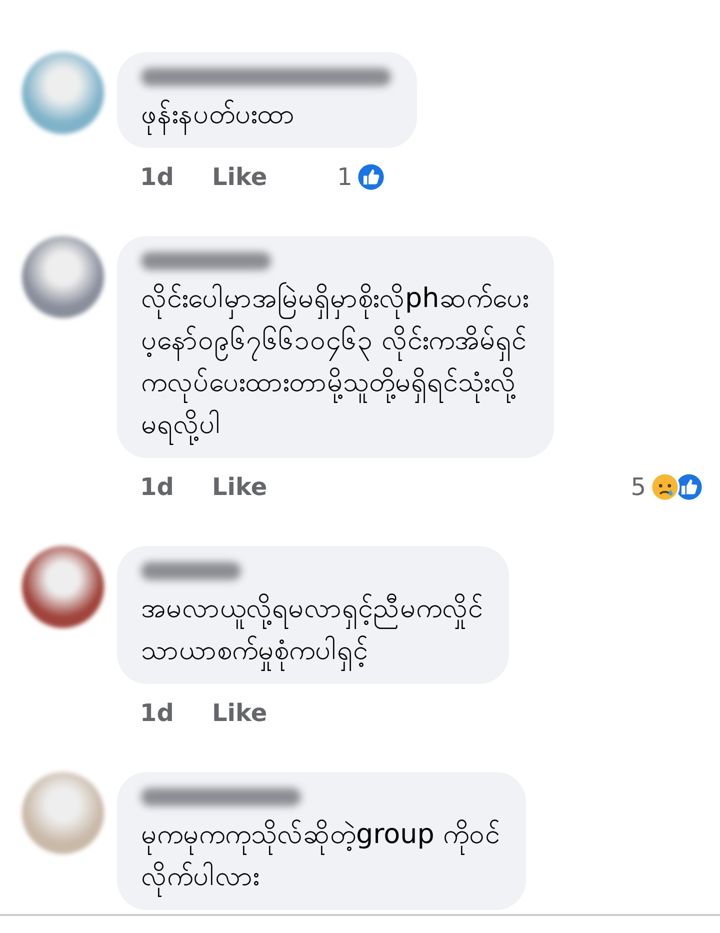 This screenshot has height=933, width=720. Describe the element at coordinates (371, 177) in the screenshot. I see `thumbs-up-icon` at that location.